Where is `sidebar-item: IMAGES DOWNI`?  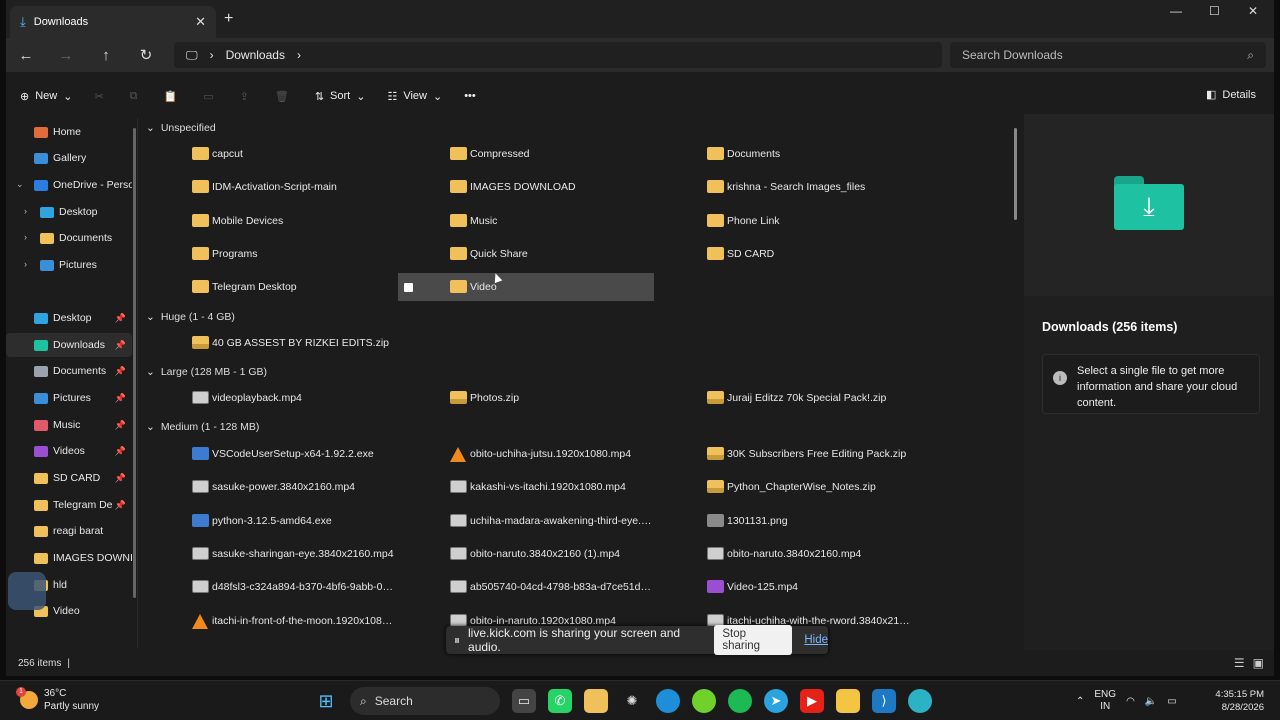 sidebar-item: IMAGES DOWNI is located at coordinates (69, 558).